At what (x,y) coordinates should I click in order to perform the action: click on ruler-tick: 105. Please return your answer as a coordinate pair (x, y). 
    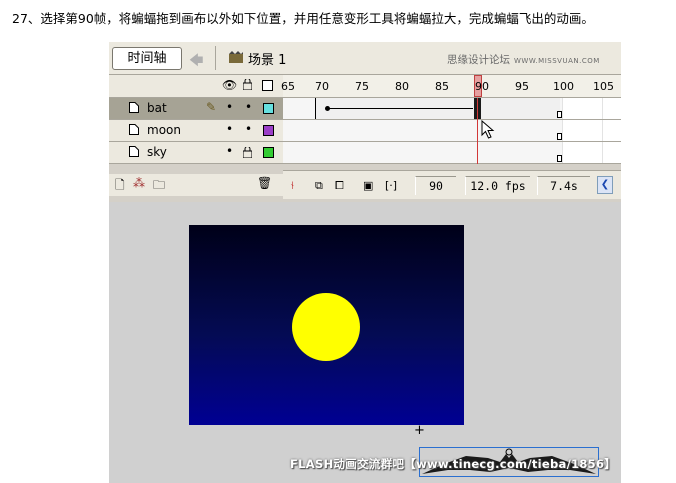
    Looking at the image, I should click on (603, 86).